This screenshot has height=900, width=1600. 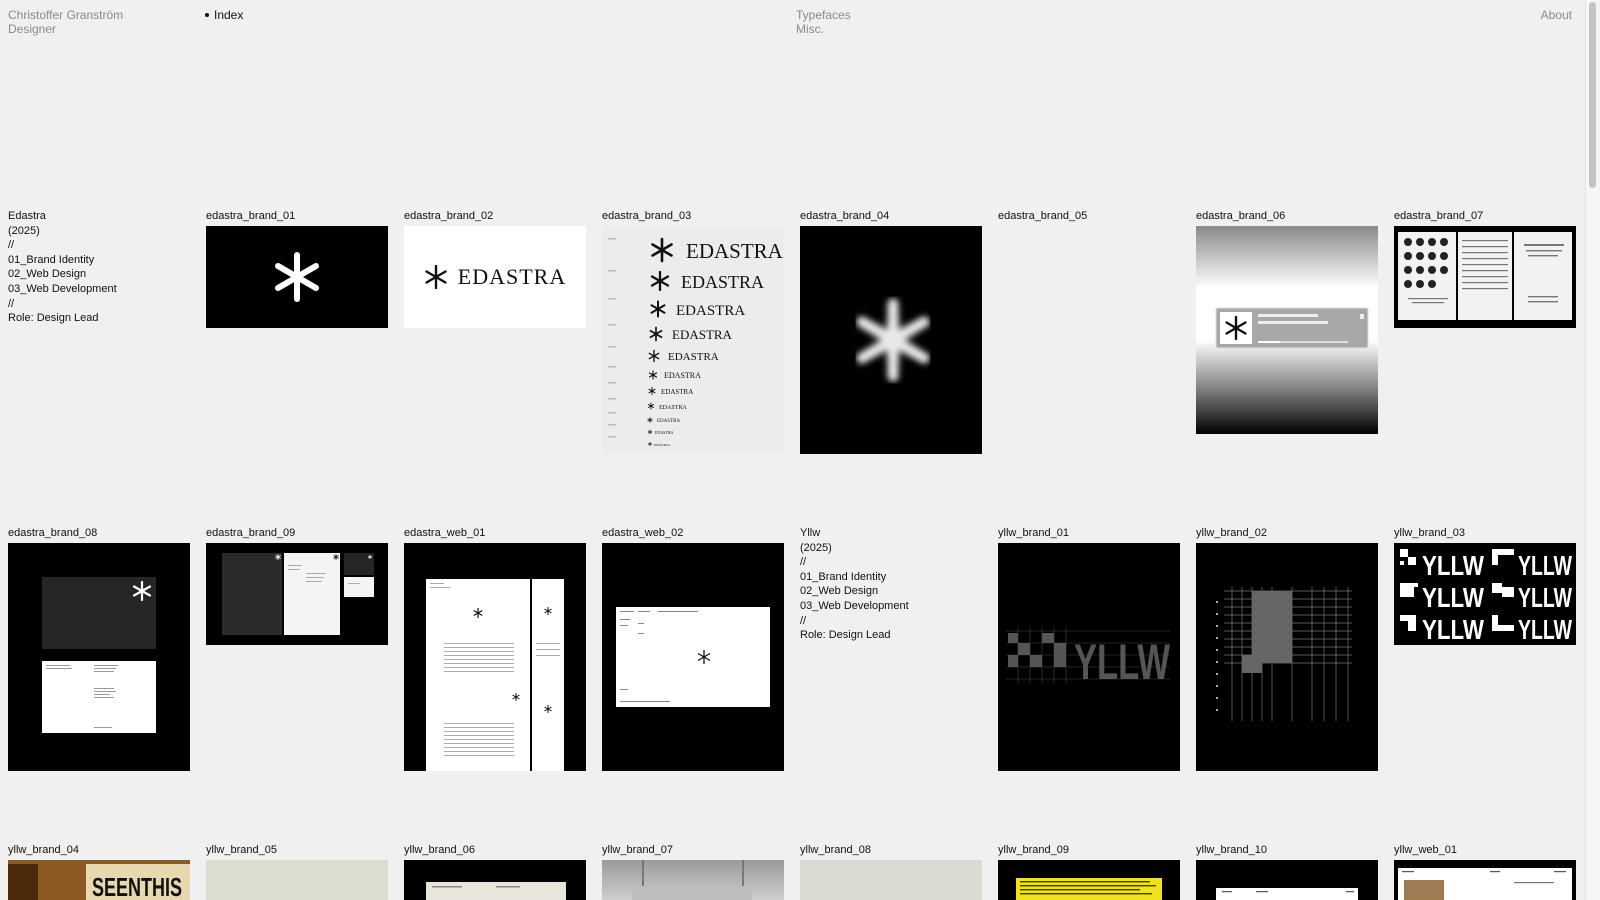 I want to click on nav-index: Index, so click(x=224, y=15).